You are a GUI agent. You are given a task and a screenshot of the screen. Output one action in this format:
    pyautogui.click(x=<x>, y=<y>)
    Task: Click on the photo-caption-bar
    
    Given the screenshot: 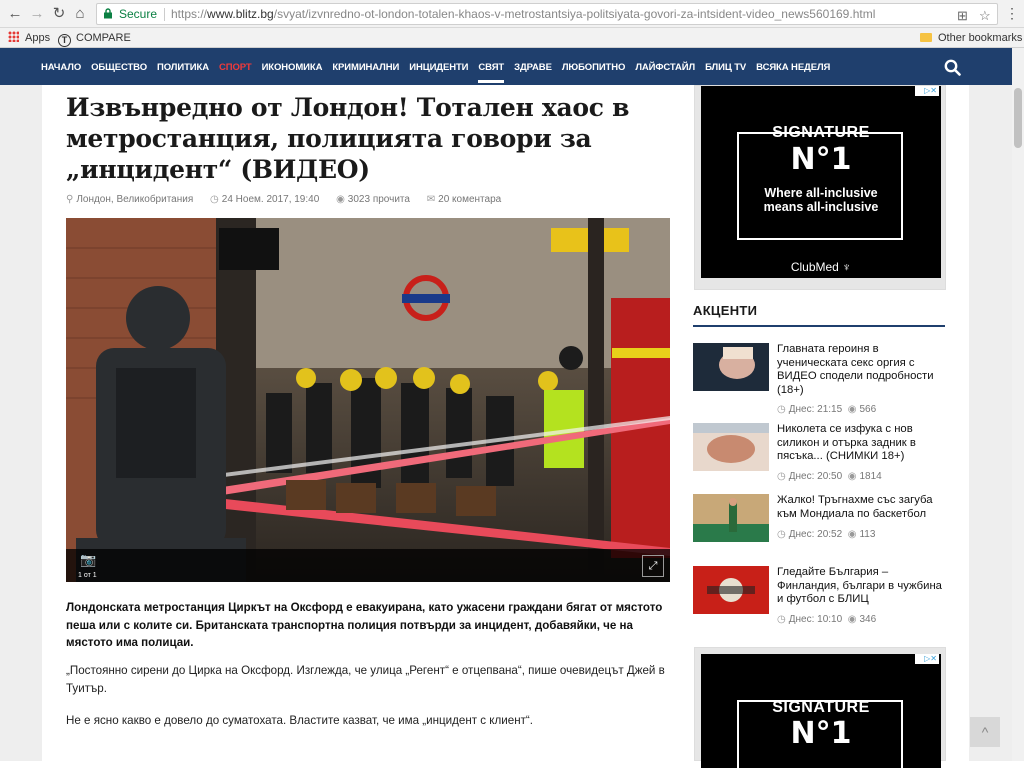 What is the action you would take?
    pyautogui.click(x=368, y=565)
    